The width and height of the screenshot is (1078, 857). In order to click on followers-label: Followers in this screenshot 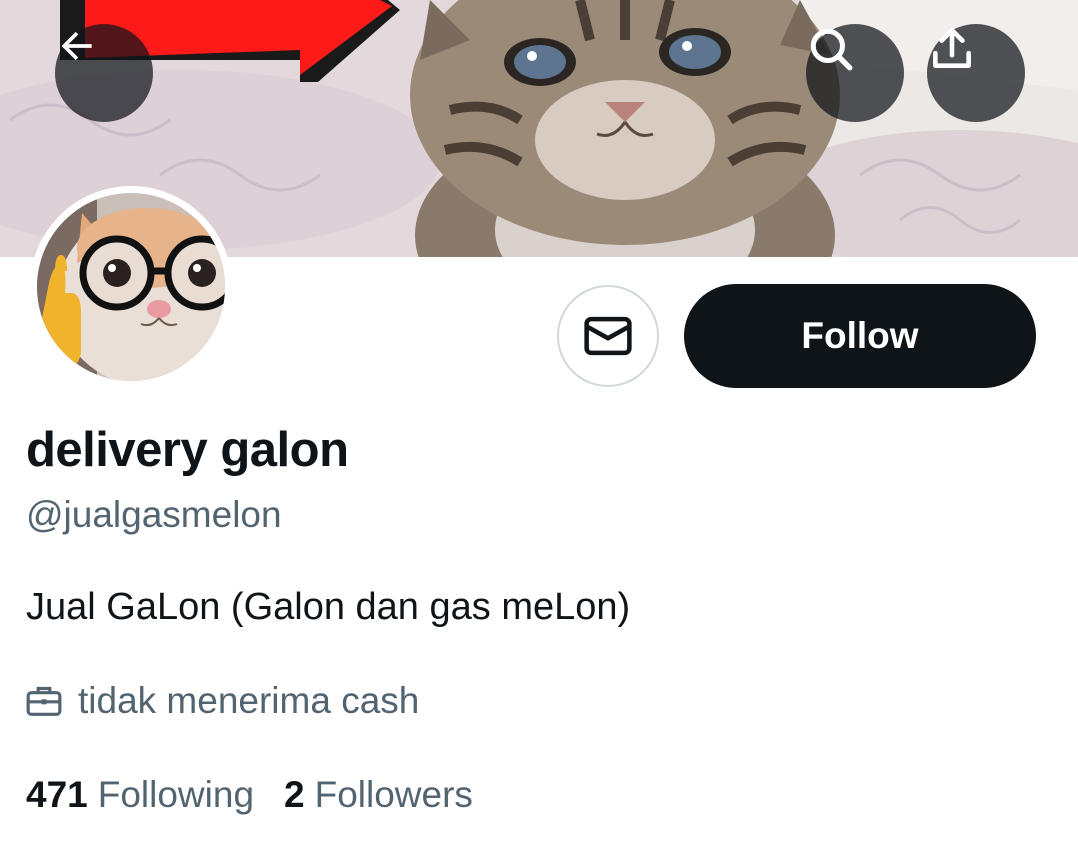, I will do `click(393, 794)`.